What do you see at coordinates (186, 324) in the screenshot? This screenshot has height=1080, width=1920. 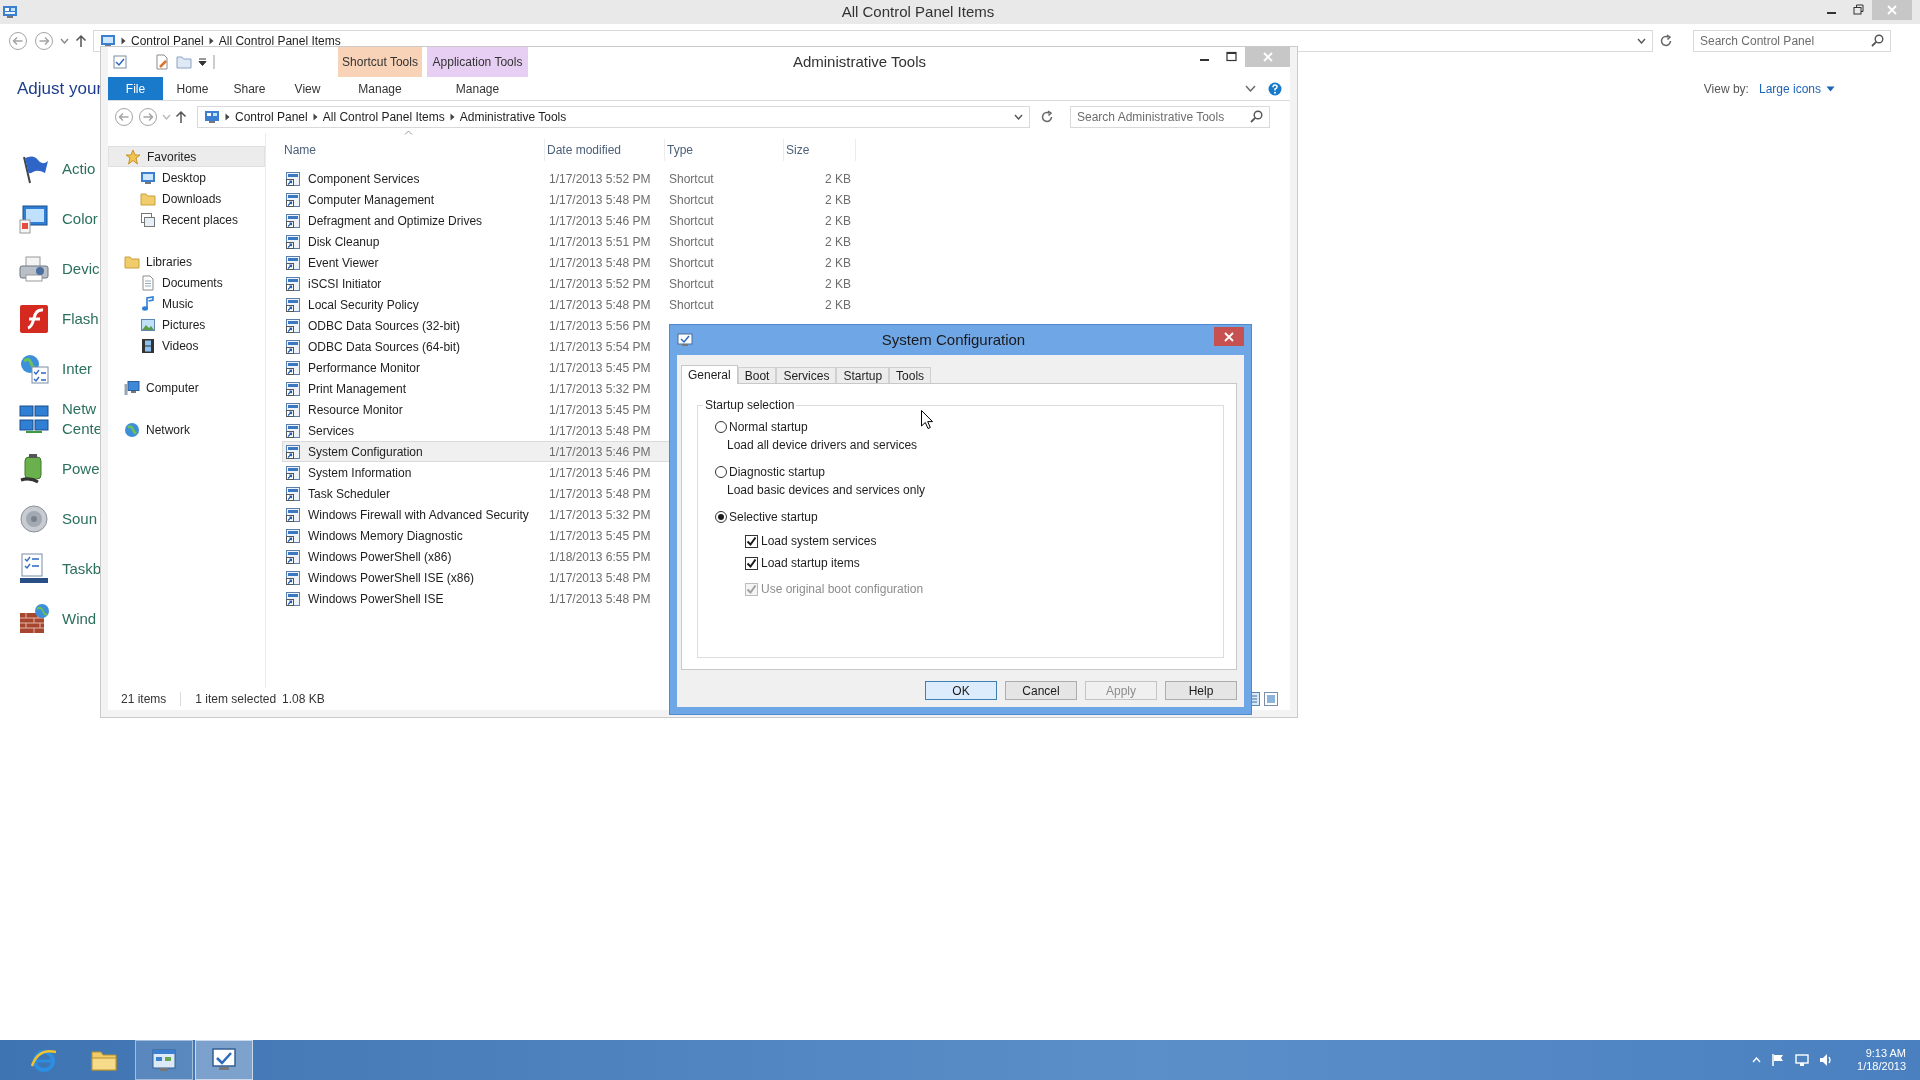 I see `nav-item: Pictures` at bounding box center [186, 324].